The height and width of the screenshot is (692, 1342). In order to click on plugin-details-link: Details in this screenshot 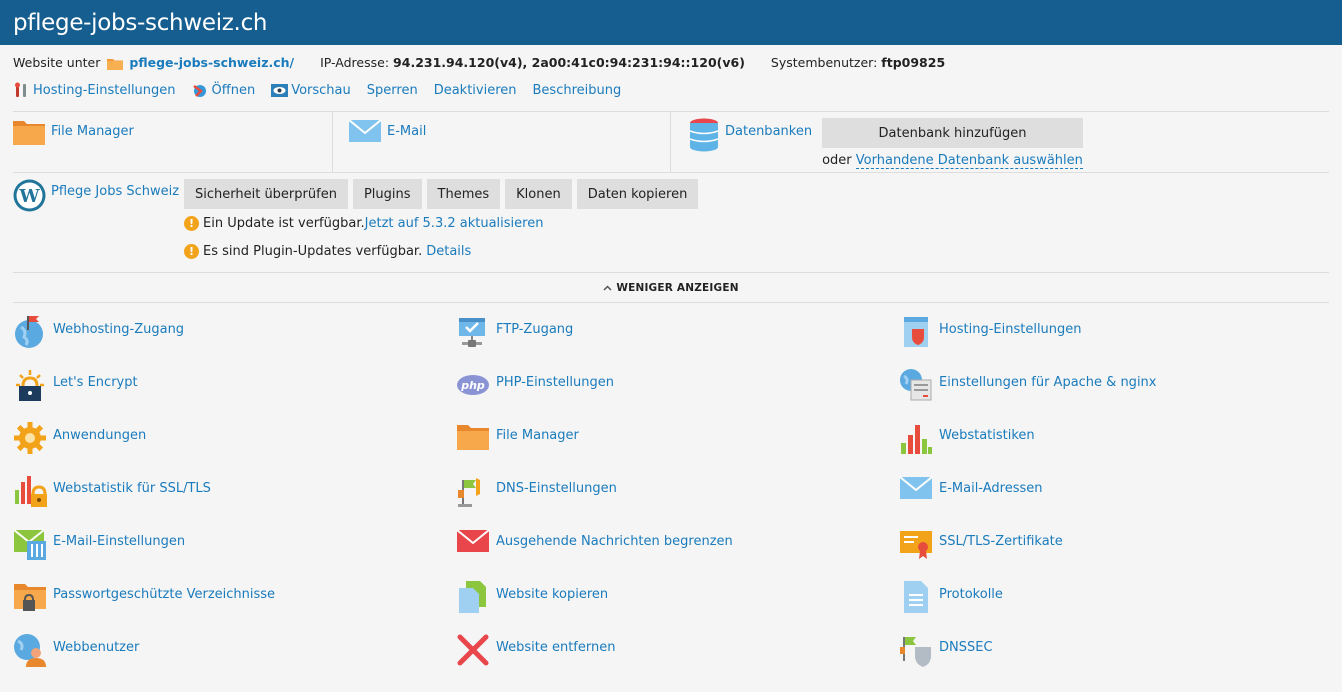, I will do `click(448, 251)`.